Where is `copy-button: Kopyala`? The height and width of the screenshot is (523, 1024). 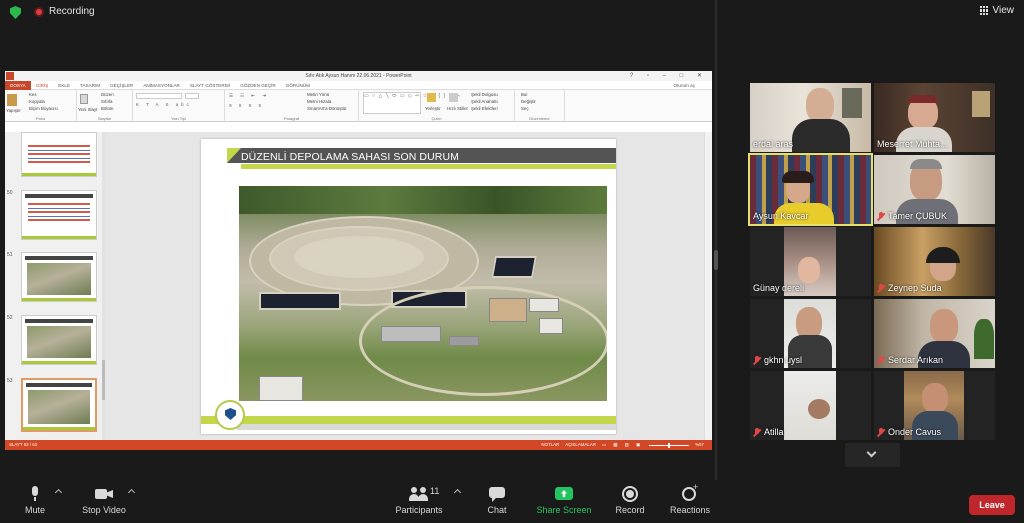
copy-button: Kopyala is located at coordinates (37, 101).